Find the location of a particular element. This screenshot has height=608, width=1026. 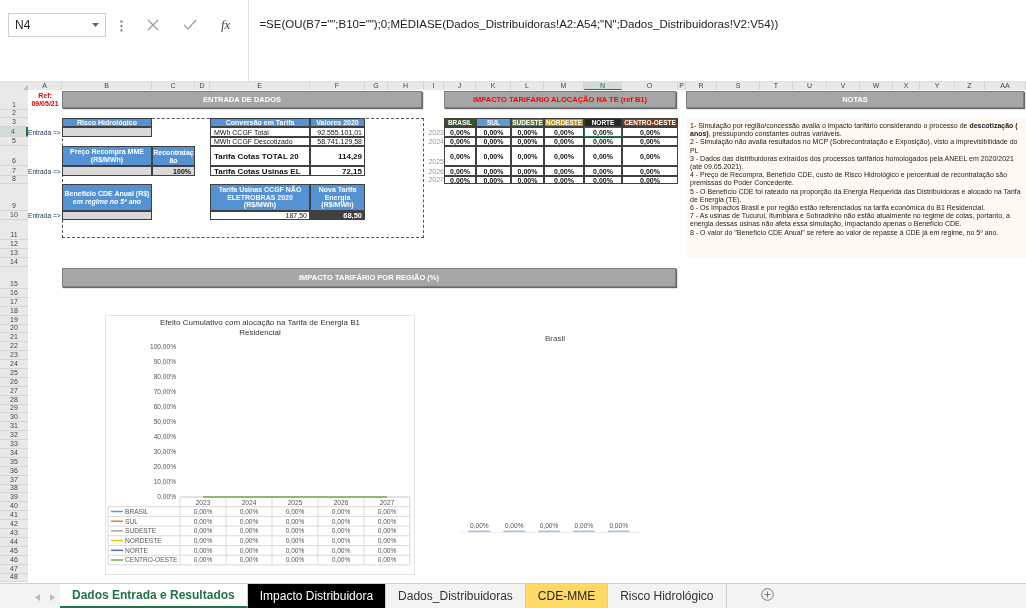

close-icon is located at coordinates (153, 25).